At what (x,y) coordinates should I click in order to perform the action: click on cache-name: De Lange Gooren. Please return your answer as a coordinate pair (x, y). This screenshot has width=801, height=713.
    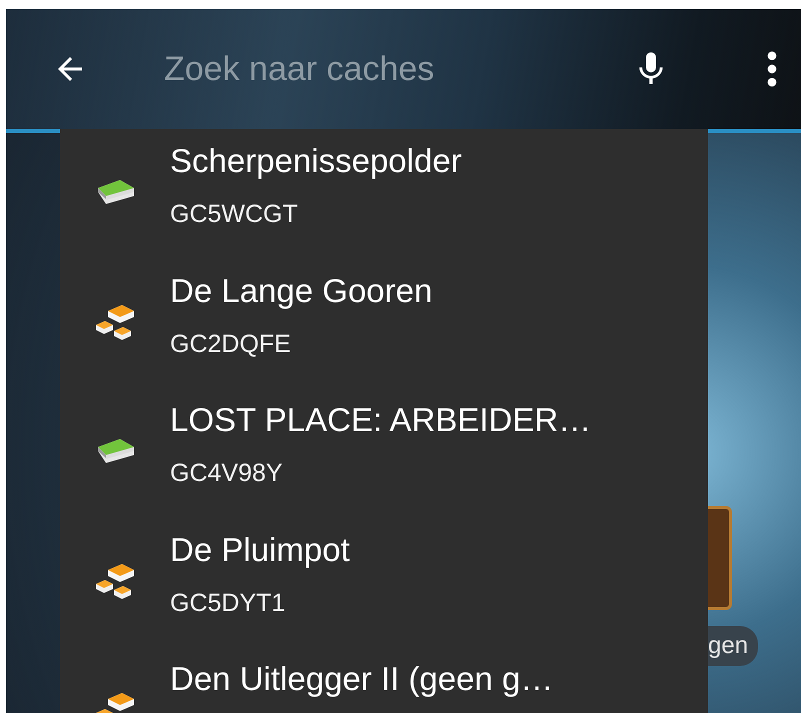
    Looking at the image, I should click on (301, 290).